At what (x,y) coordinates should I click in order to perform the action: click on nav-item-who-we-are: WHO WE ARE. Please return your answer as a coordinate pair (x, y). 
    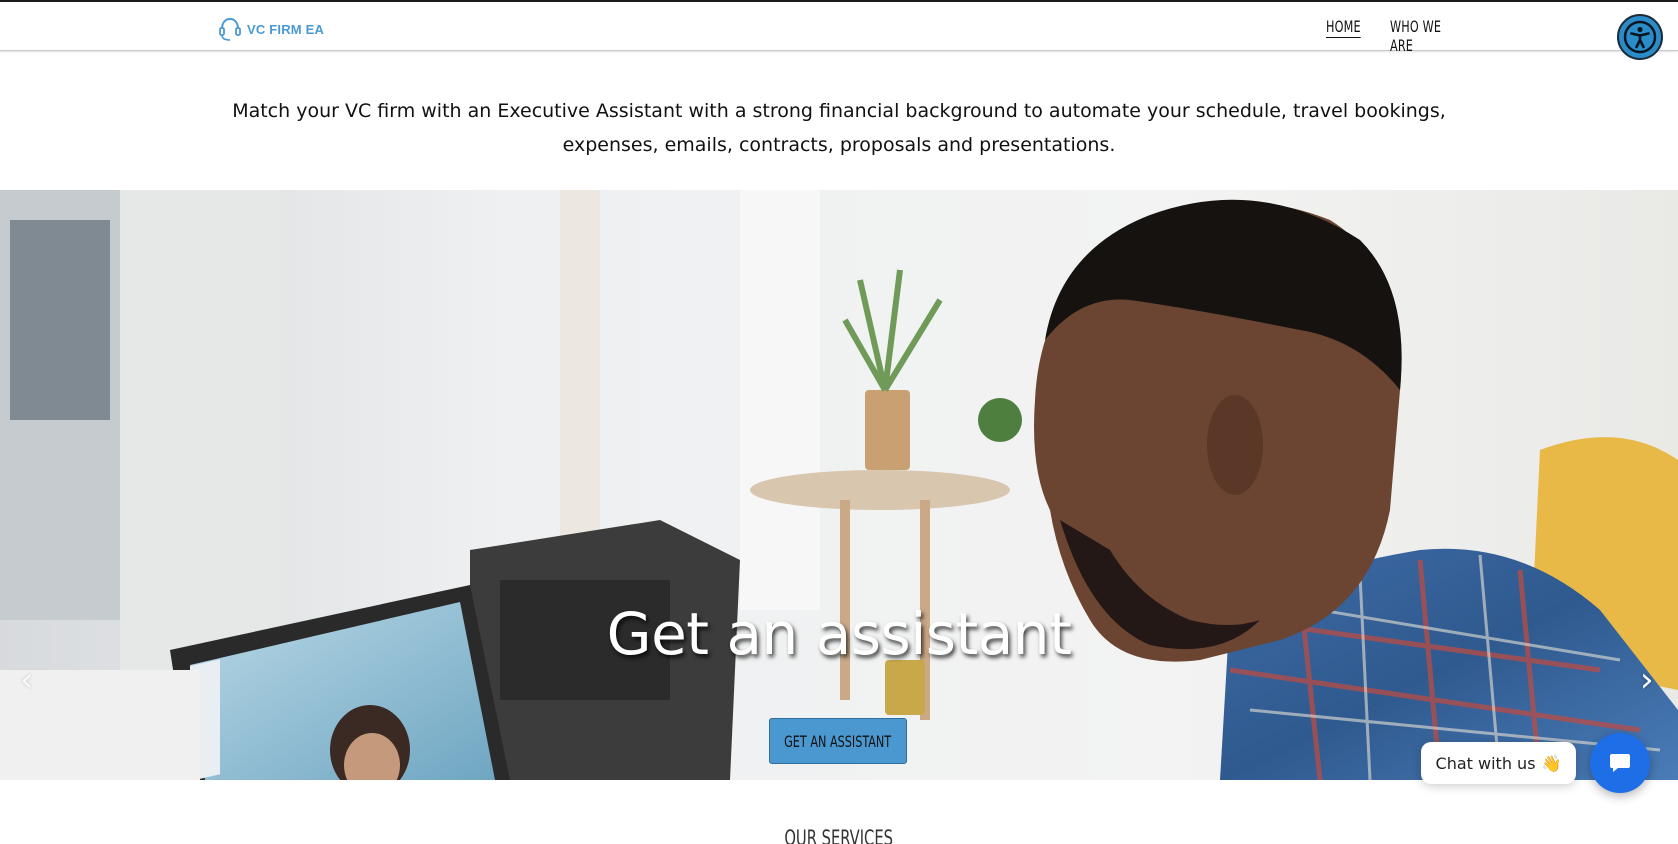
    Looking at the image, I should click on (1417, 36).